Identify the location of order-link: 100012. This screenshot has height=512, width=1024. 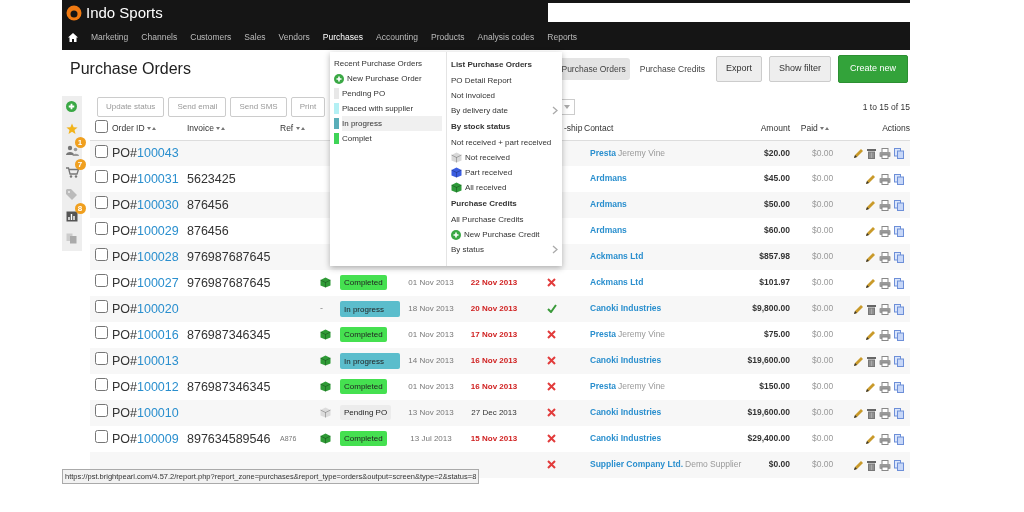
(158, 386).